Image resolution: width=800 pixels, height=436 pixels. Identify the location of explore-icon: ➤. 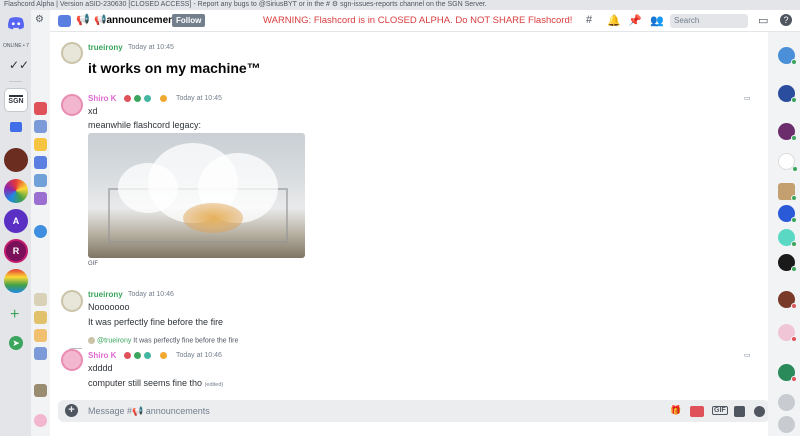
(16, 343).